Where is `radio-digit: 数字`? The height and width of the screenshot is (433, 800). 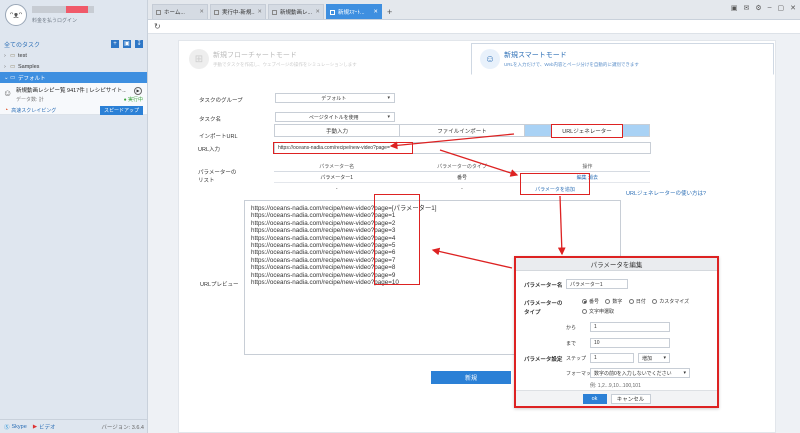
radio-digit: 数字 is located at coordinates (613, 301).